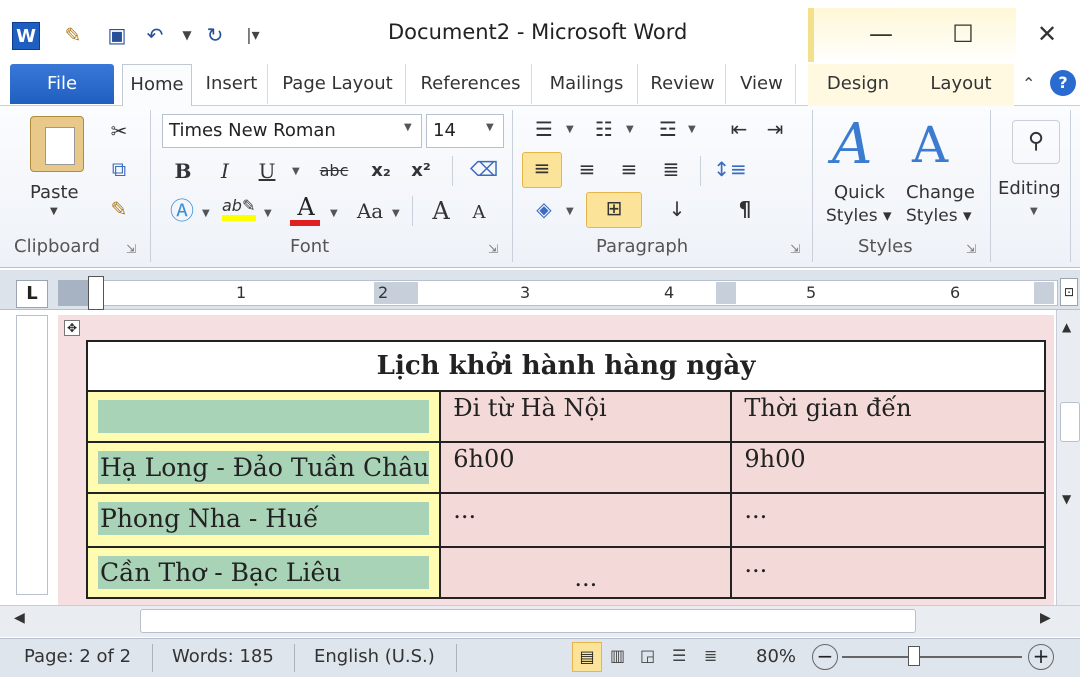 Image resolution: width=1080 pixels, height=677 pixels. I want to click on table-cell: Phong Nha - Huế, so click(263, 520).